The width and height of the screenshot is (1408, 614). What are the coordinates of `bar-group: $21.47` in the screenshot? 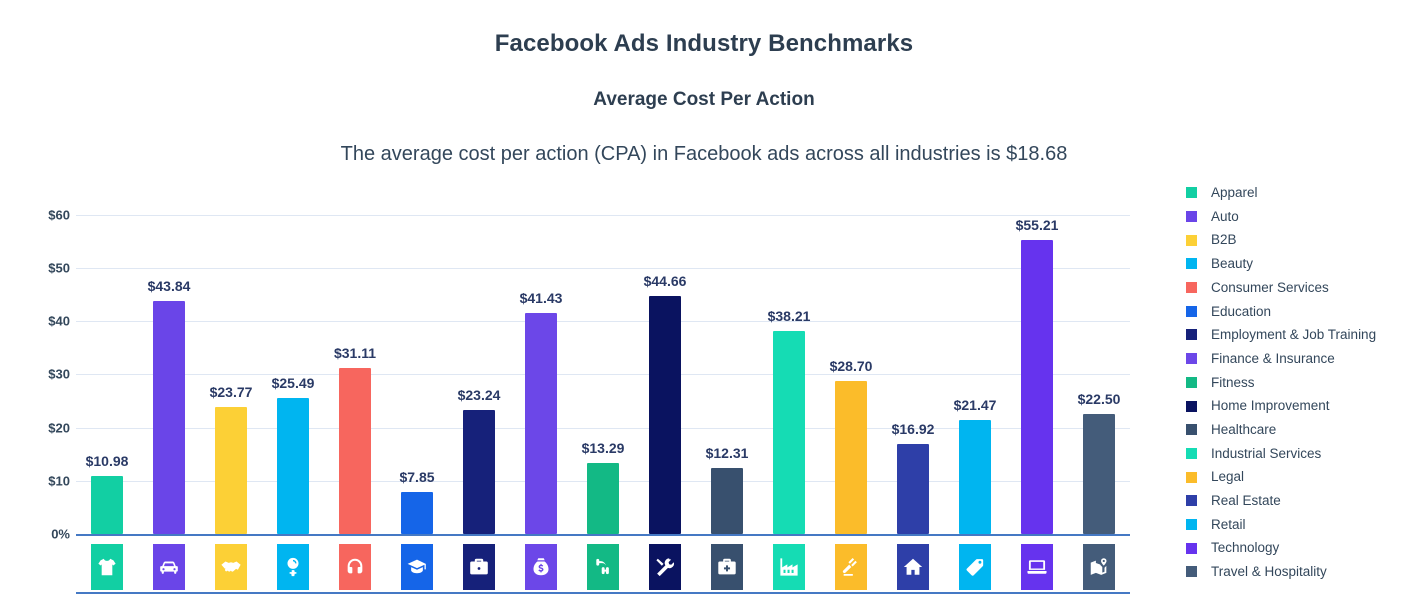 It's located at (975, 365).